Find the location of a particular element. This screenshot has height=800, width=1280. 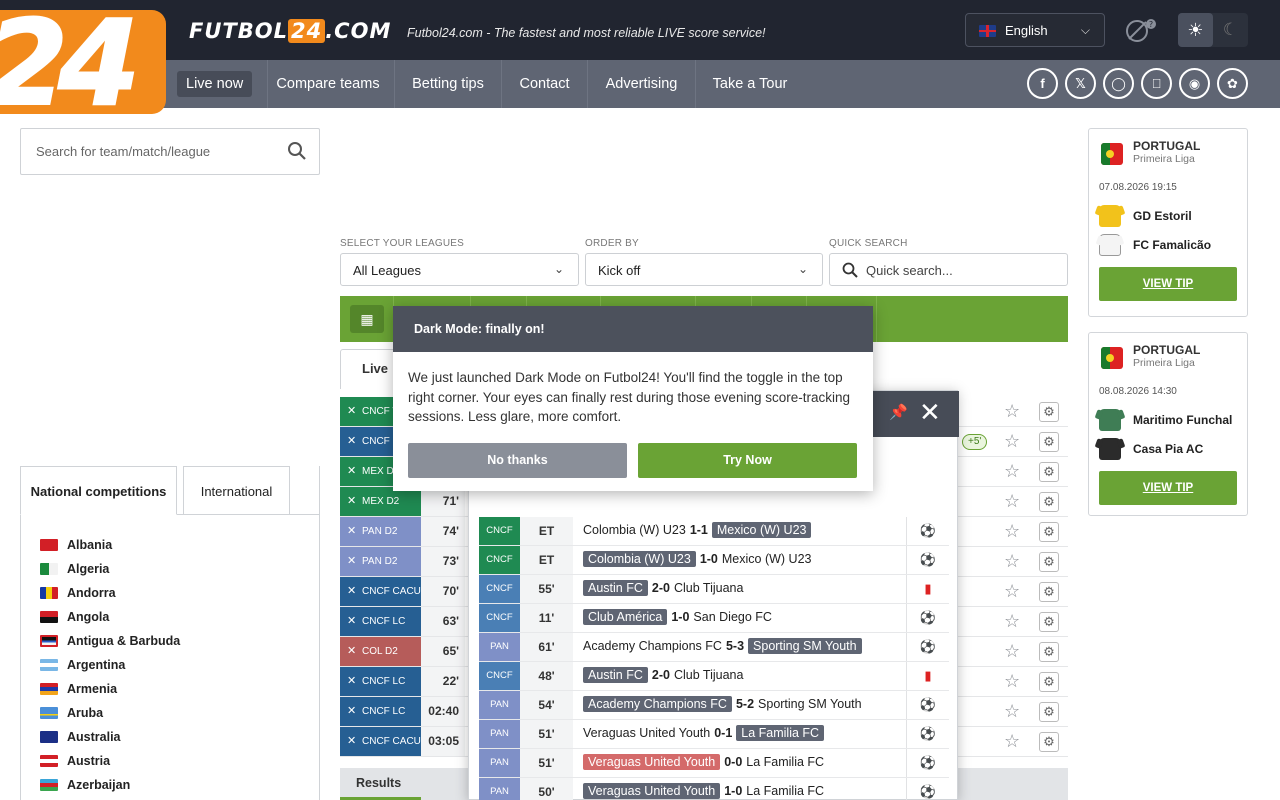

order-select: Kick off ⌄ is located at coordinates (704, 269).